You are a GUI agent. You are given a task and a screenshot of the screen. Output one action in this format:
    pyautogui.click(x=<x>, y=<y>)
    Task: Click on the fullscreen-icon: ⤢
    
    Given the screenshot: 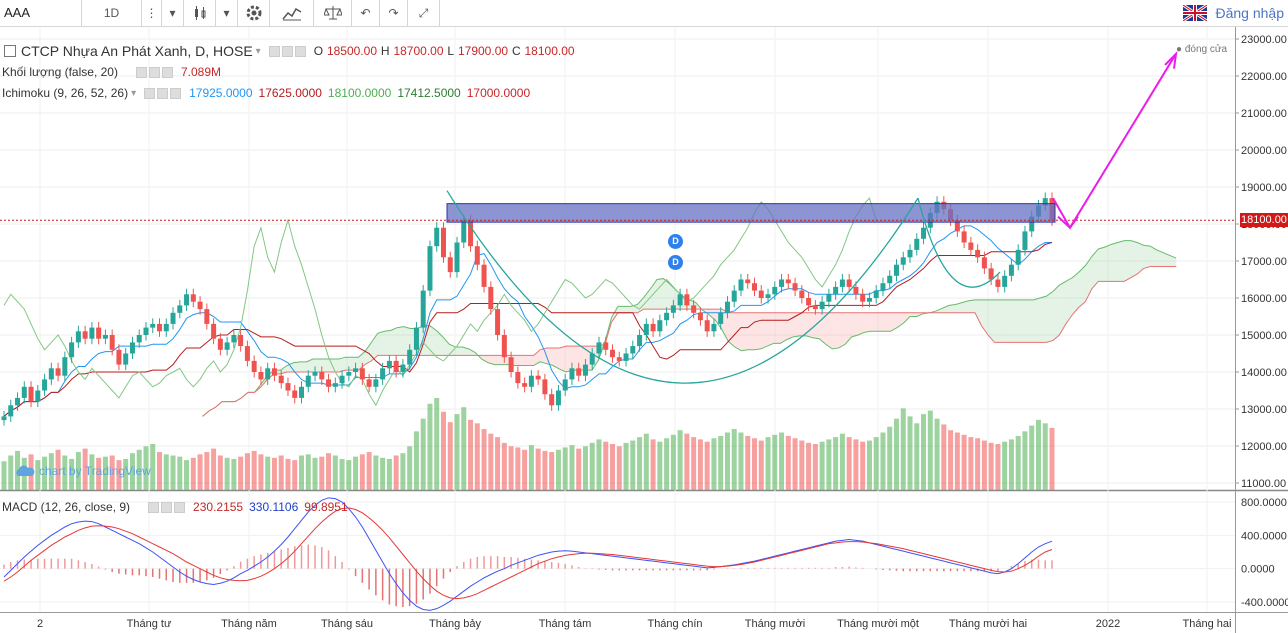 What is the action you would take?
    pyautogui.click(x=424, y=13)
    